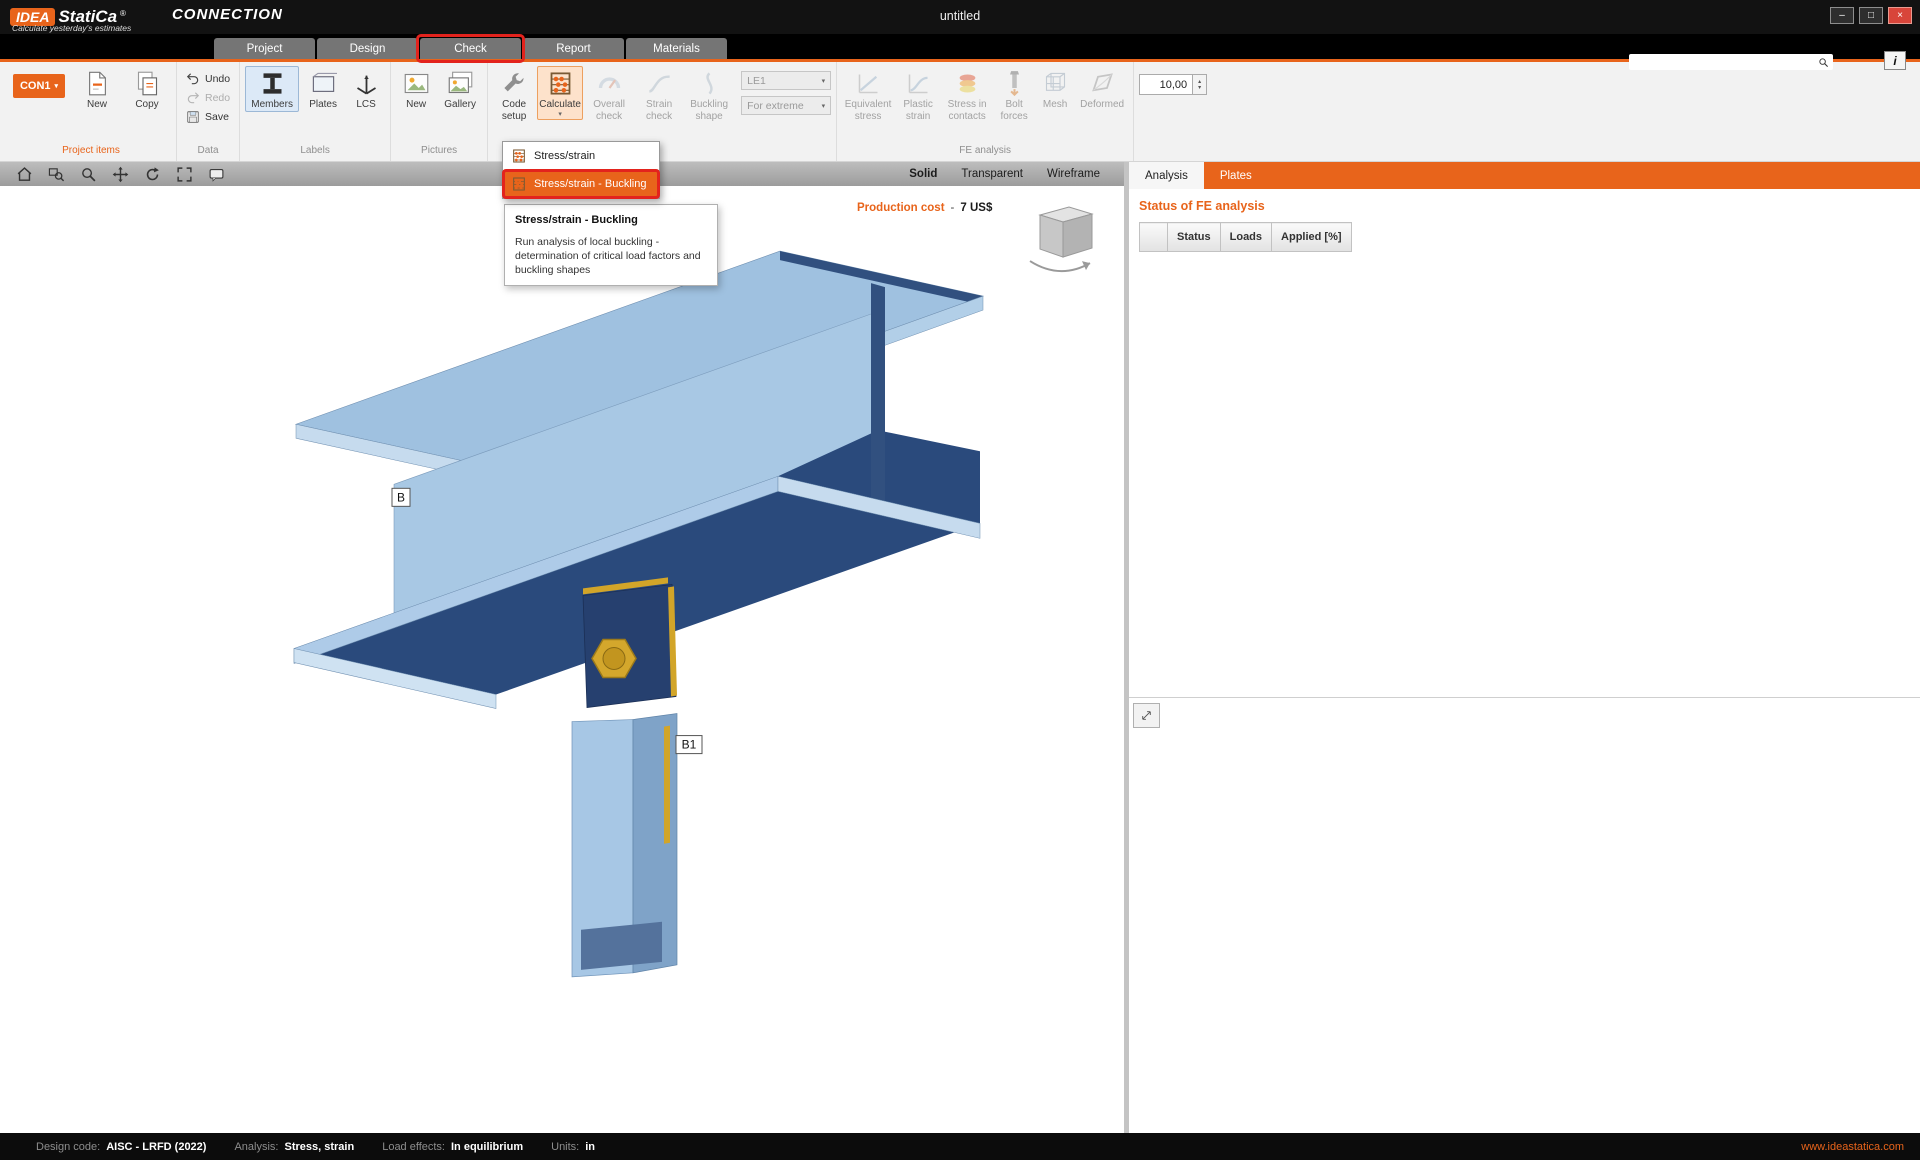 This screenshot has width=1920, height=1160. What do you see at coordinates (366, 104) in the screenshot?
I see `lcs-label: LCS` at bounding box center [366, 104].